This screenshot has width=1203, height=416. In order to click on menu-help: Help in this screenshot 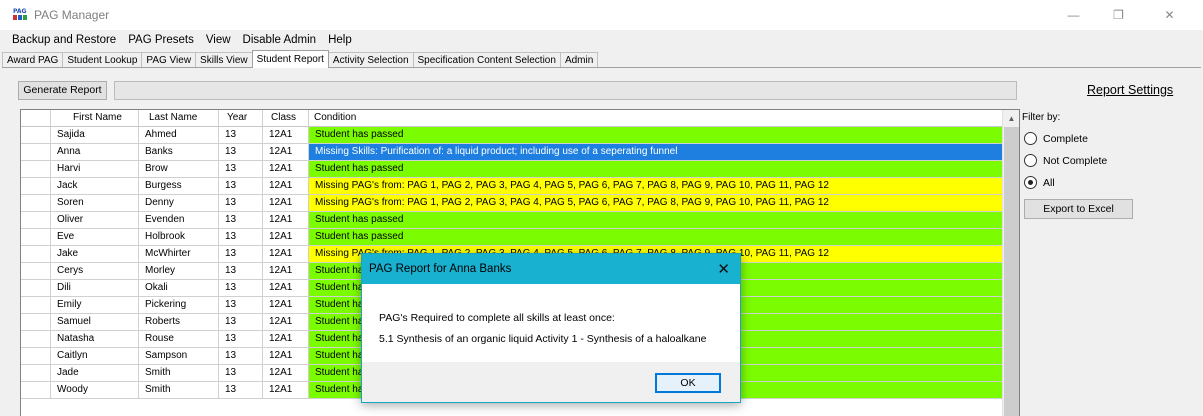, I will do `click(340, 40)`.